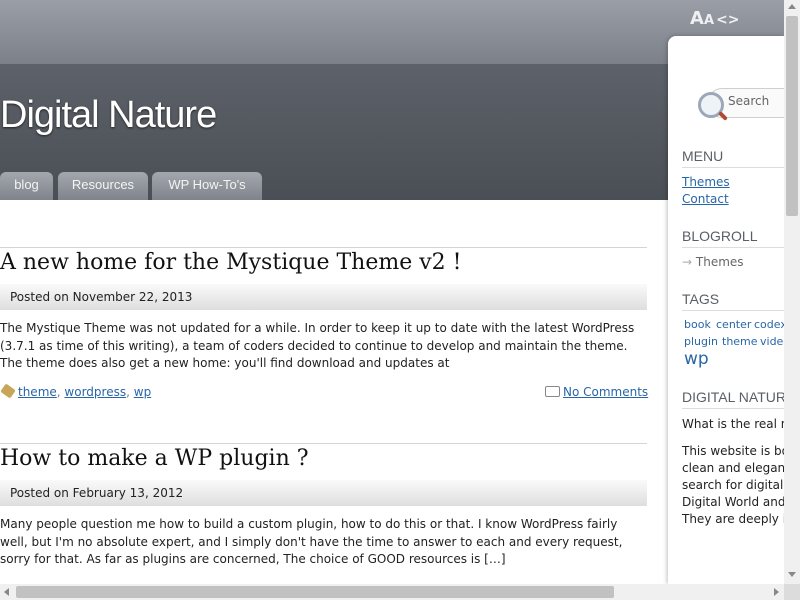 The width and height of the screenshot is (800, 600). Describe the element at coordinates (733, 324) in the screenshot. I see `tag-cloud-center: center` at that location.